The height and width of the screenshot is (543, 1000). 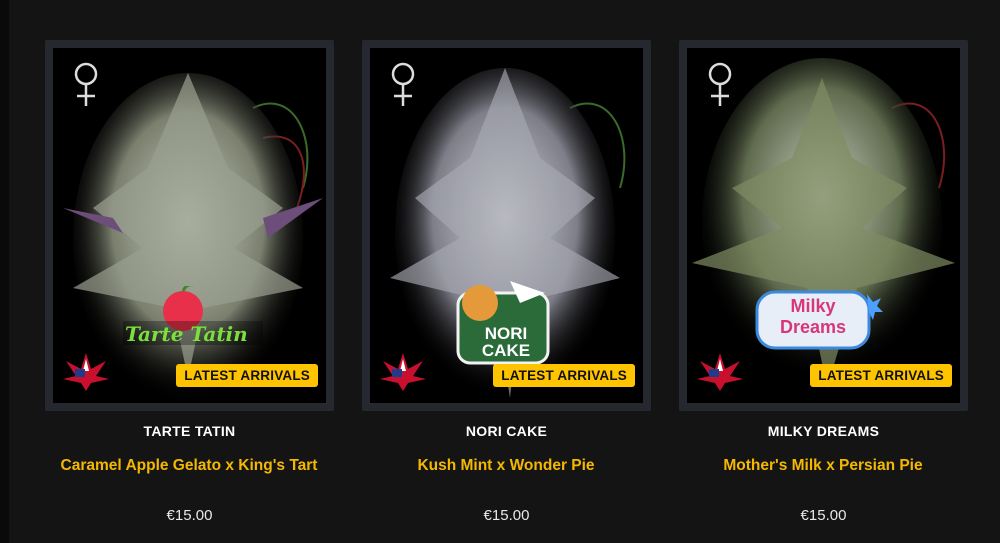 What do you see at coordinates (4, 271) in the screenshot?
I see `left-sidebar-edge` at bounding box center [4, 271].